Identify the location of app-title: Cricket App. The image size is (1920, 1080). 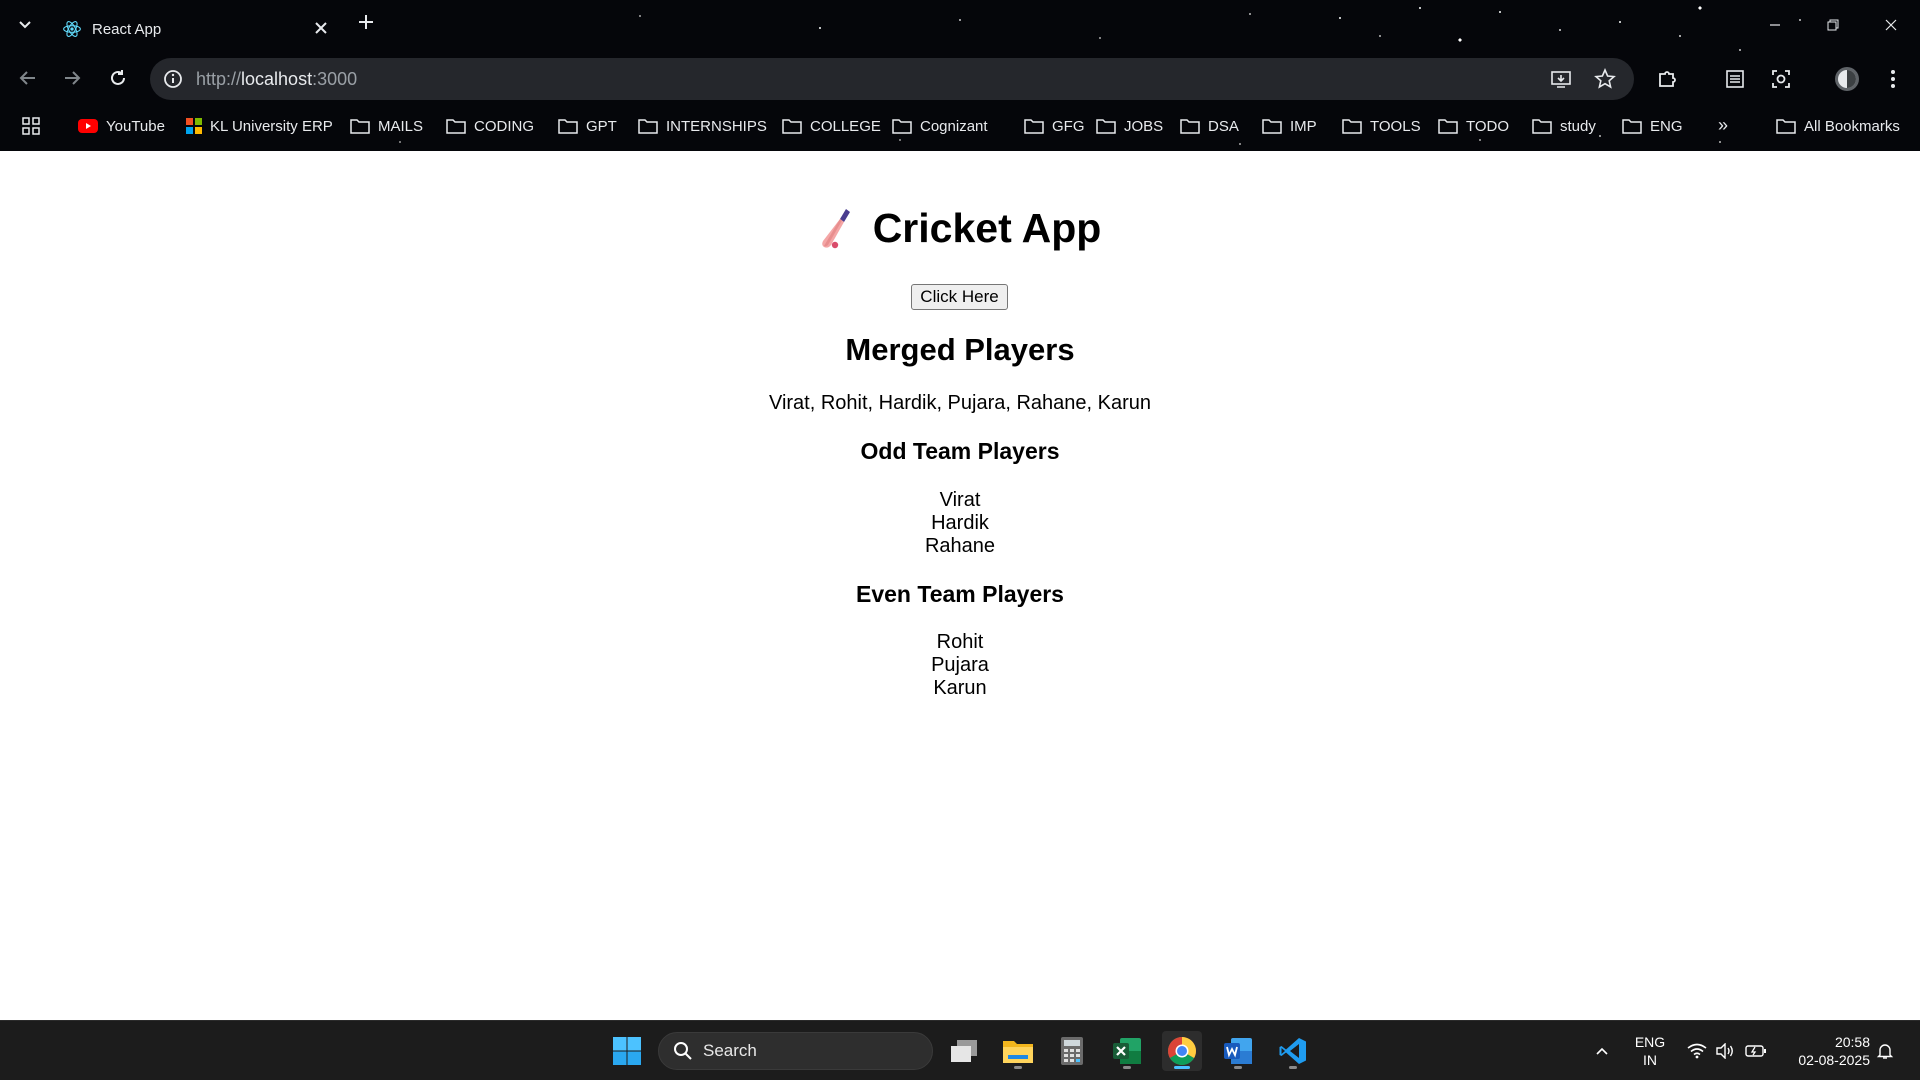
(960, 228).